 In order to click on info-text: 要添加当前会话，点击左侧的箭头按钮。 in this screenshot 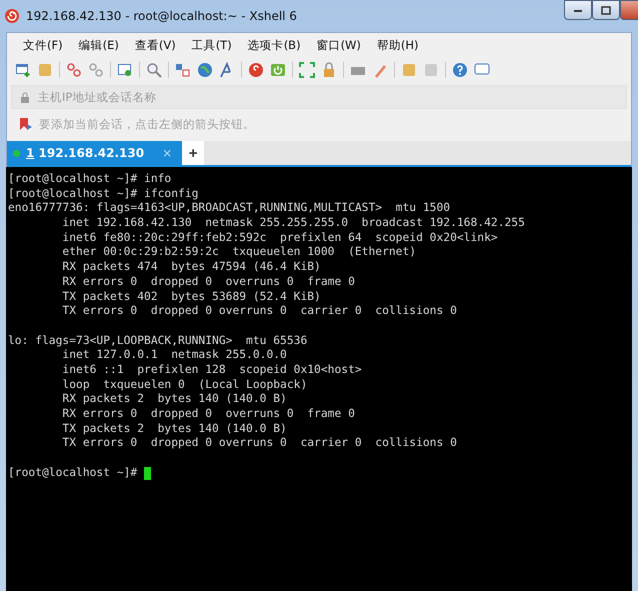, I will do `click(147, 124)`.